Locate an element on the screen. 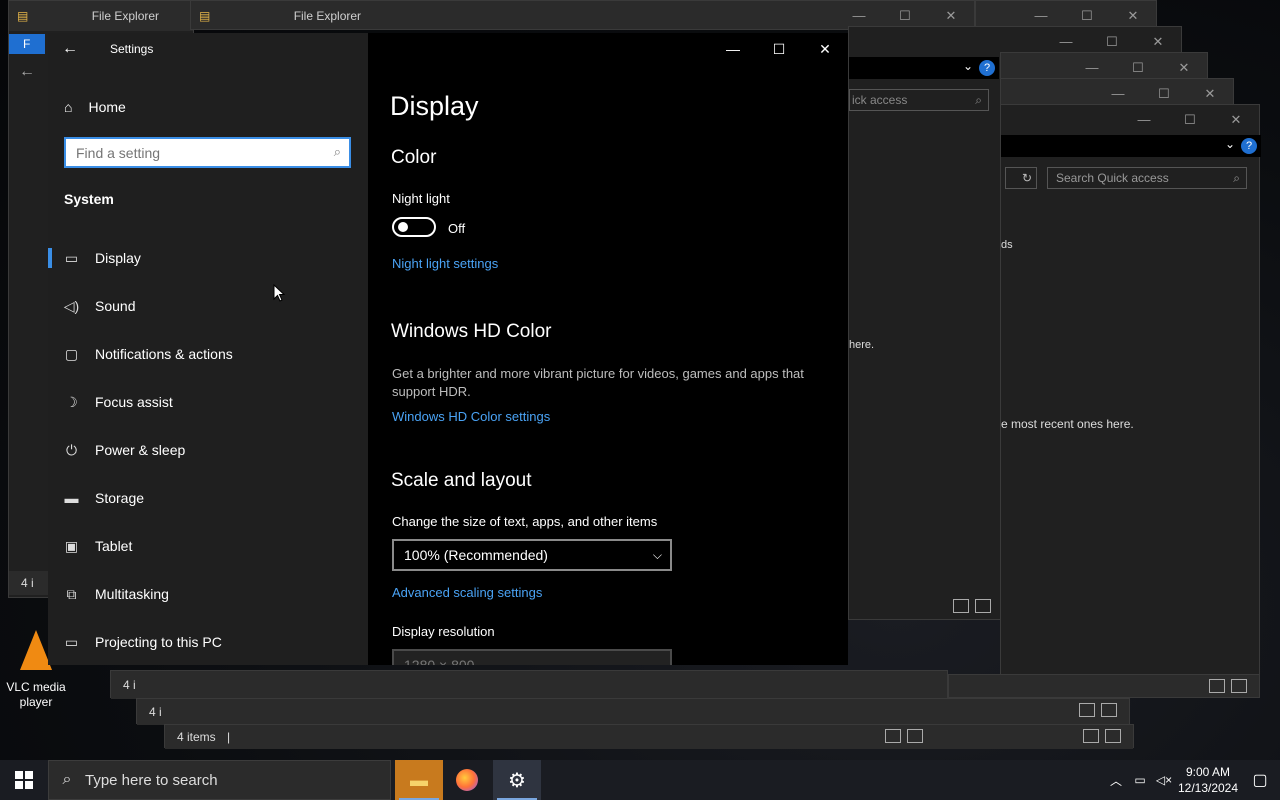 The width and height of the screenshot is (1280, 800). explorer-statusbar: 4 items | is located at coordinates (649, 737).